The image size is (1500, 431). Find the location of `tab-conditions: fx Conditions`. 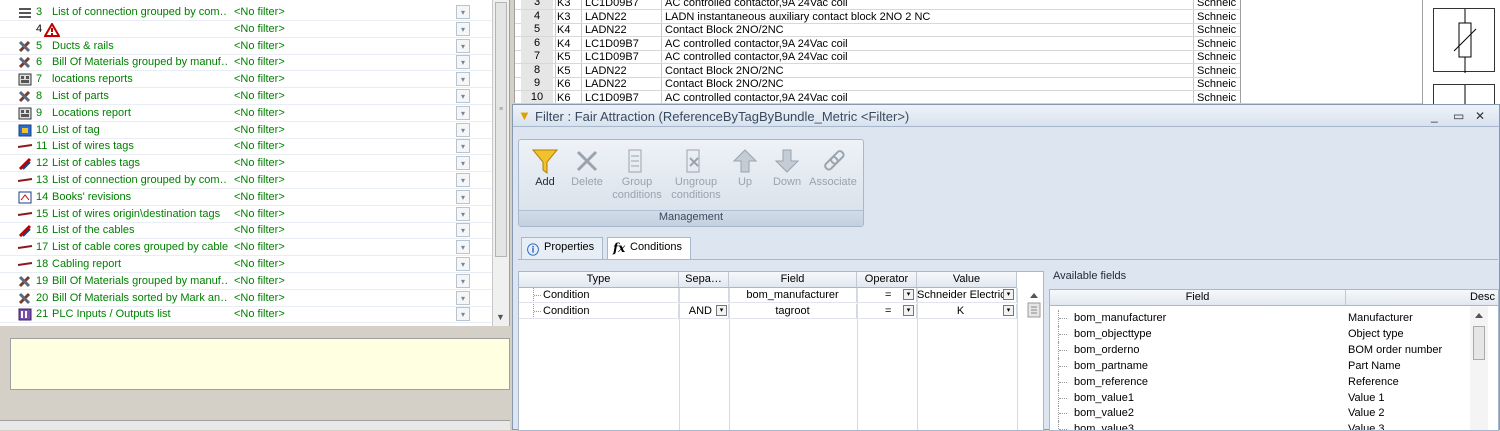

tab-conditions: fx Conditions is located at coordinates (649, 248).